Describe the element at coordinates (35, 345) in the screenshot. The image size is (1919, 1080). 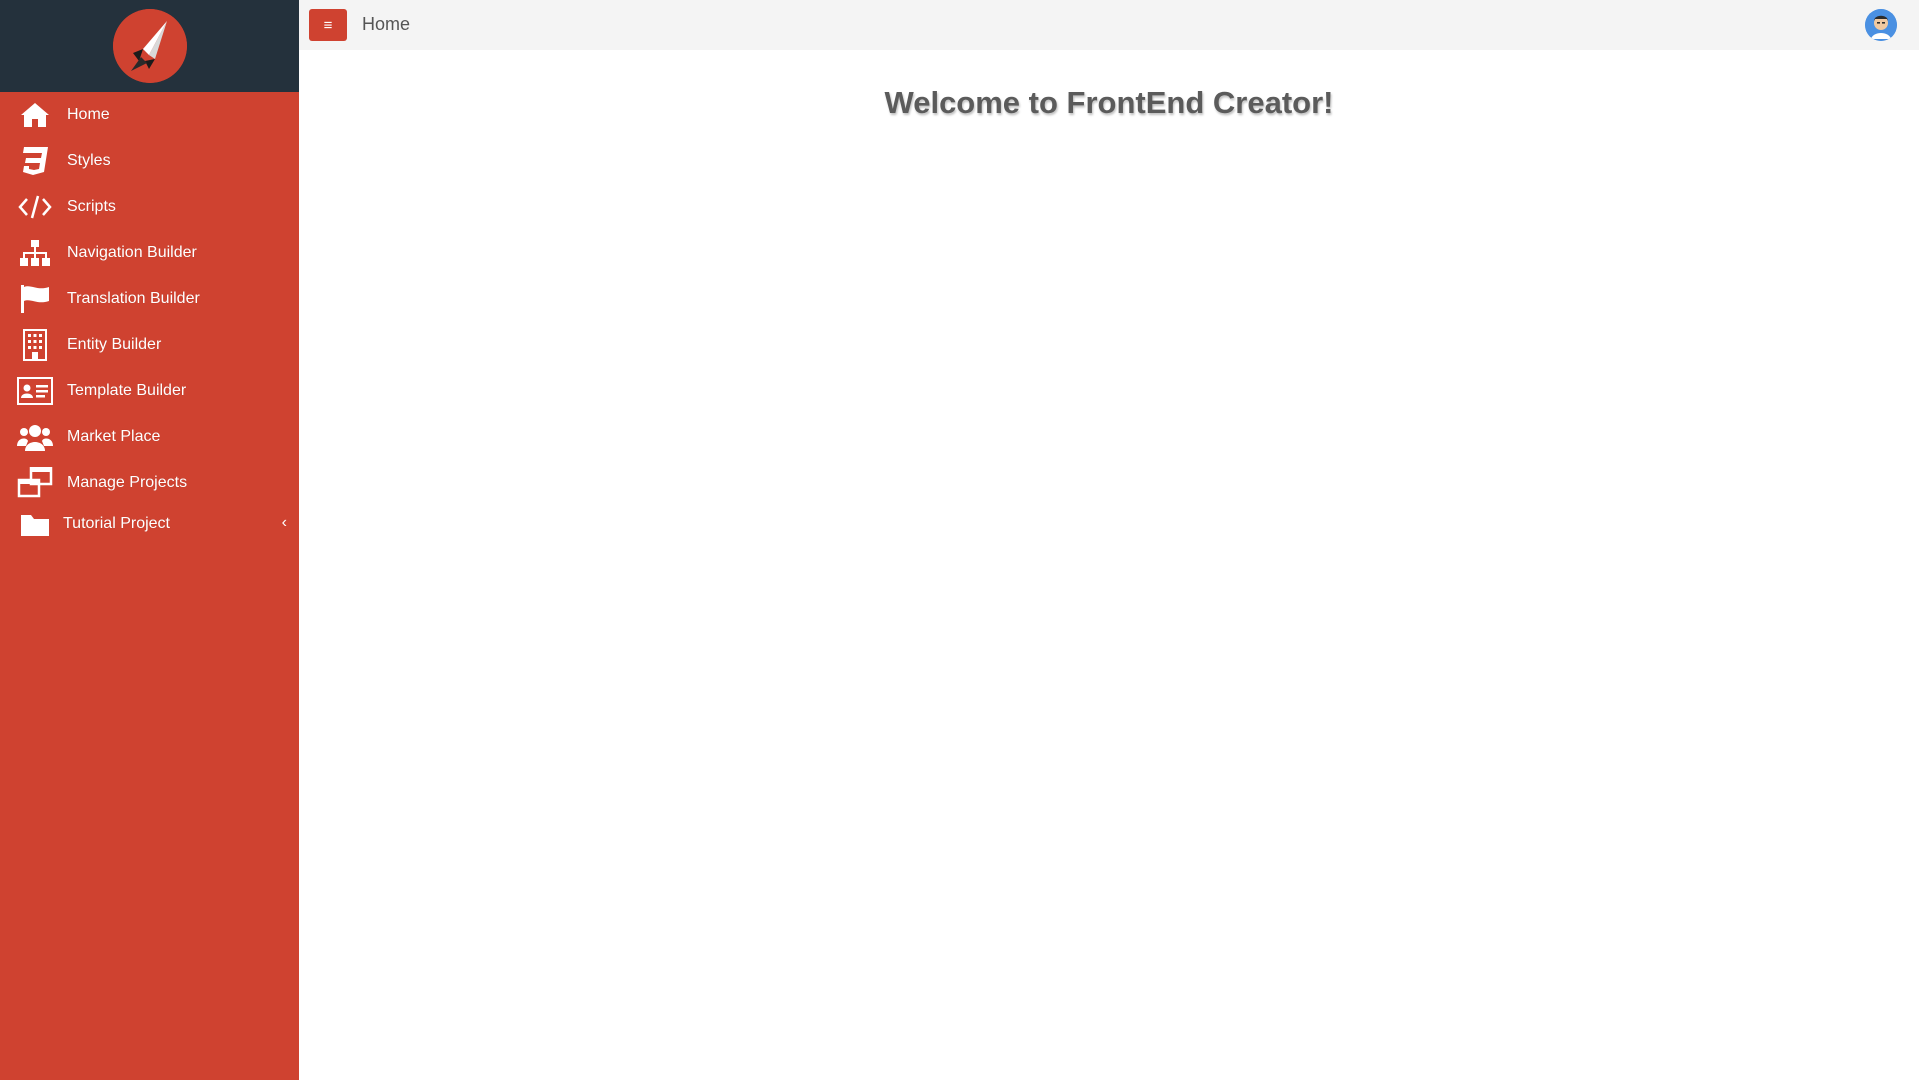
I see `building-icon` at that location.